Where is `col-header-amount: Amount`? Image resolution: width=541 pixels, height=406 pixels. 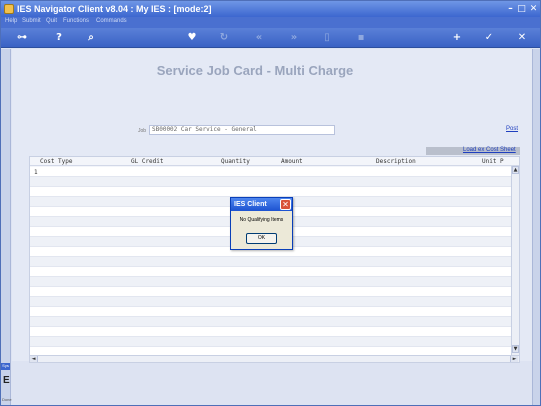 col-header-amount: Amount is located at coordinates (292, 161).